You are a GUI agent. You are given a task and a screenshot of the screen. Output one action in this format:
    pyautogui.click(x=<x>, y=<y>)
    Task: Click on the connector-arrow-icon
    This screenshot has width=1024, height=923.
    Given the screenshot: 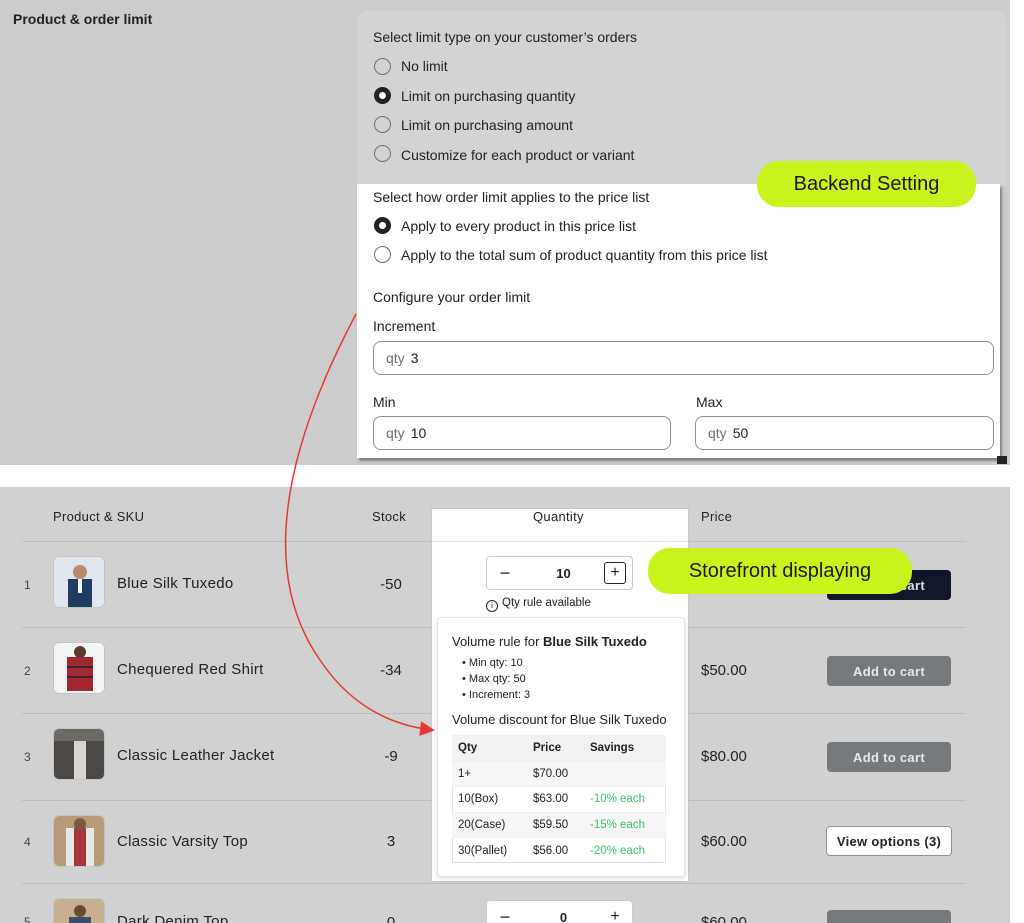 What is the action you would take?
    pyautogui.click(x=359, y=525)
    